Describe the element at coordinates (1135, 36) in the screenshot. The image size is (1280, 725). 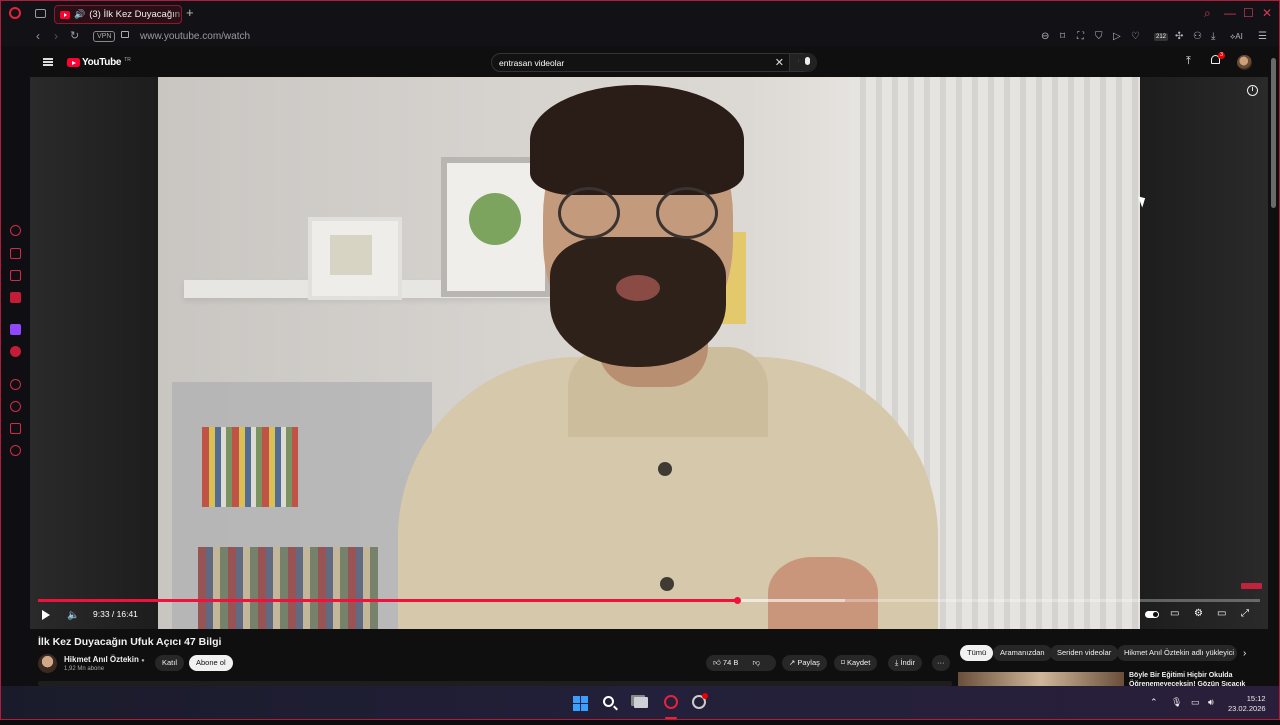
I see `heart-icon: ♡` at that location.